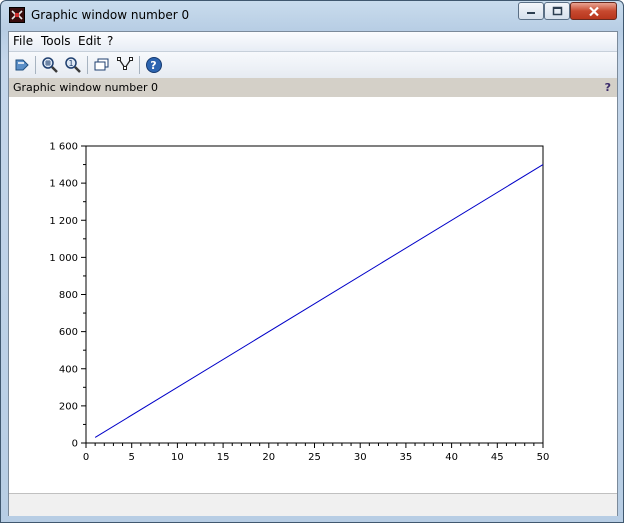  What do you see at coordinates (312, 16) in the screenshot?
I see `title-bar: Graphic window number 0` at bounding box center [312, 16].